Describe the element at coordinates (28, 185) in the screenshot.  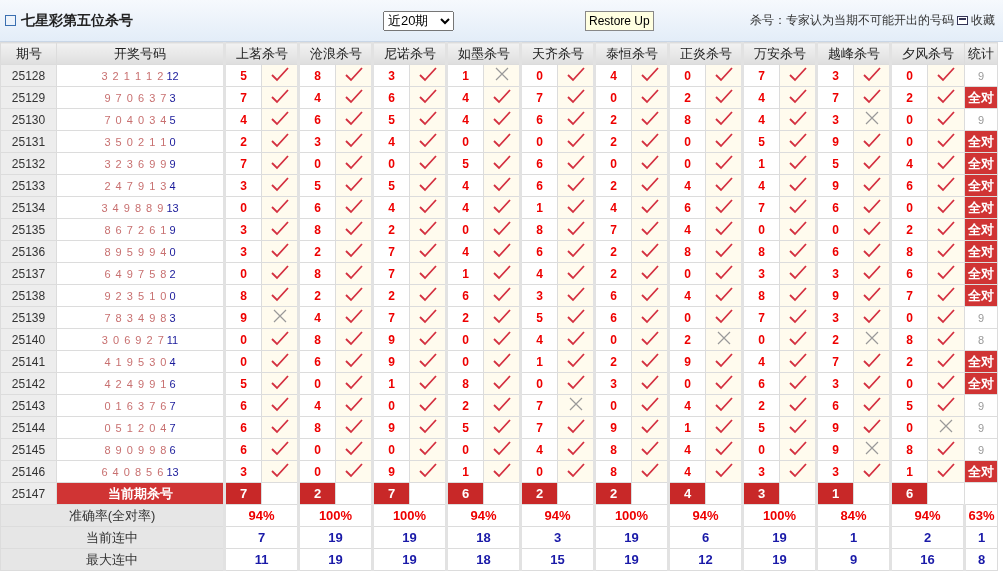
I see `period-cell: 25133` at that location.